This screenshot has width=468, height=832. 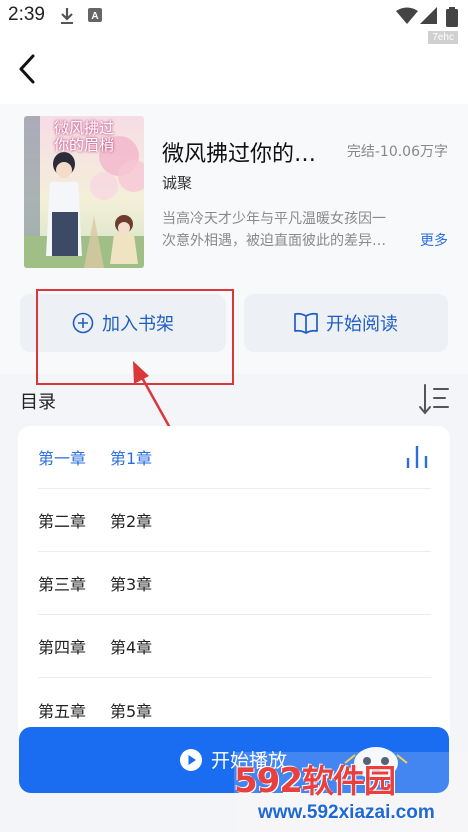 I want to click on status-time: 2:39, so click(x=26, y=14).